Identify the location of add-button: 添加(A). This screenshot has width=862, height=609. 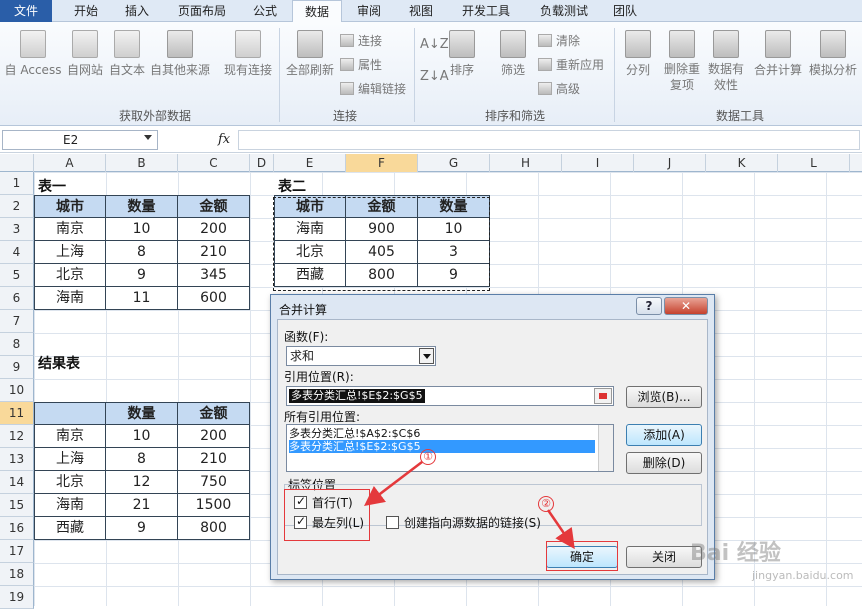
(664, 435).